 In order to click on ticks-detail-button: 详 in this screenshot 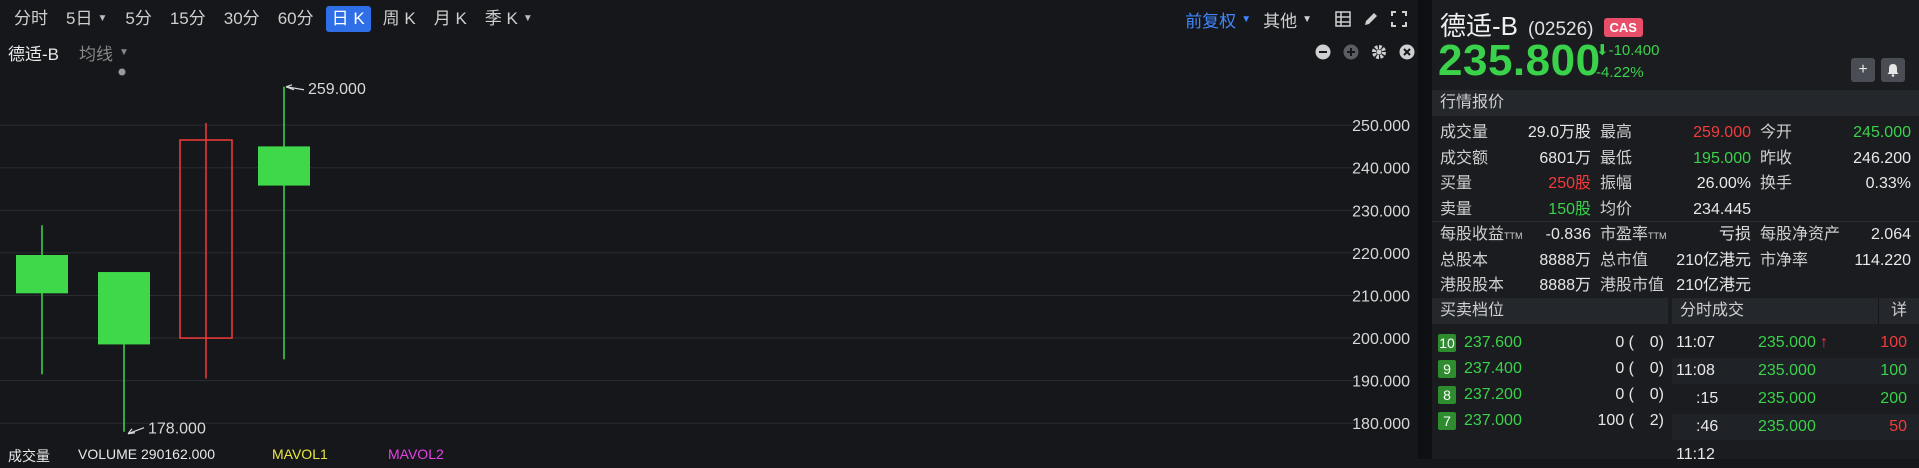, I will do `click(1898, 311)`.